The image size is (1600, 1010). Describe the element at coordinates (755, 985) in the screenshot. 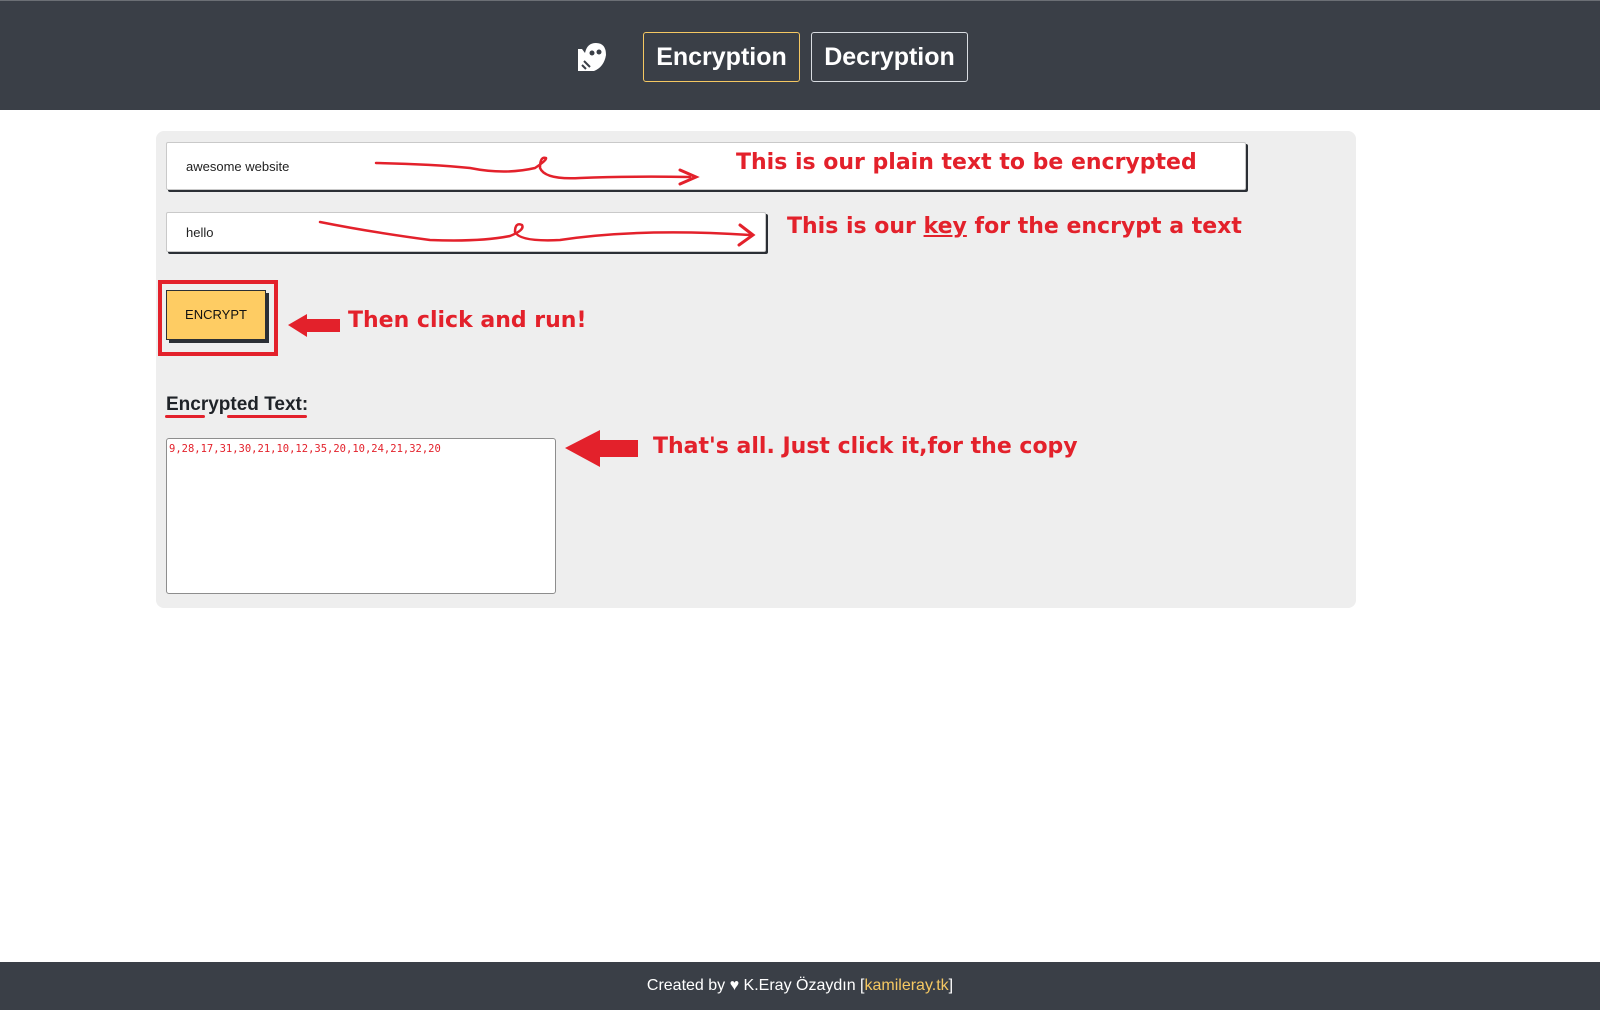

I see `footer-credit: Created by ♥ K.Eray Özaydın [` at that location.